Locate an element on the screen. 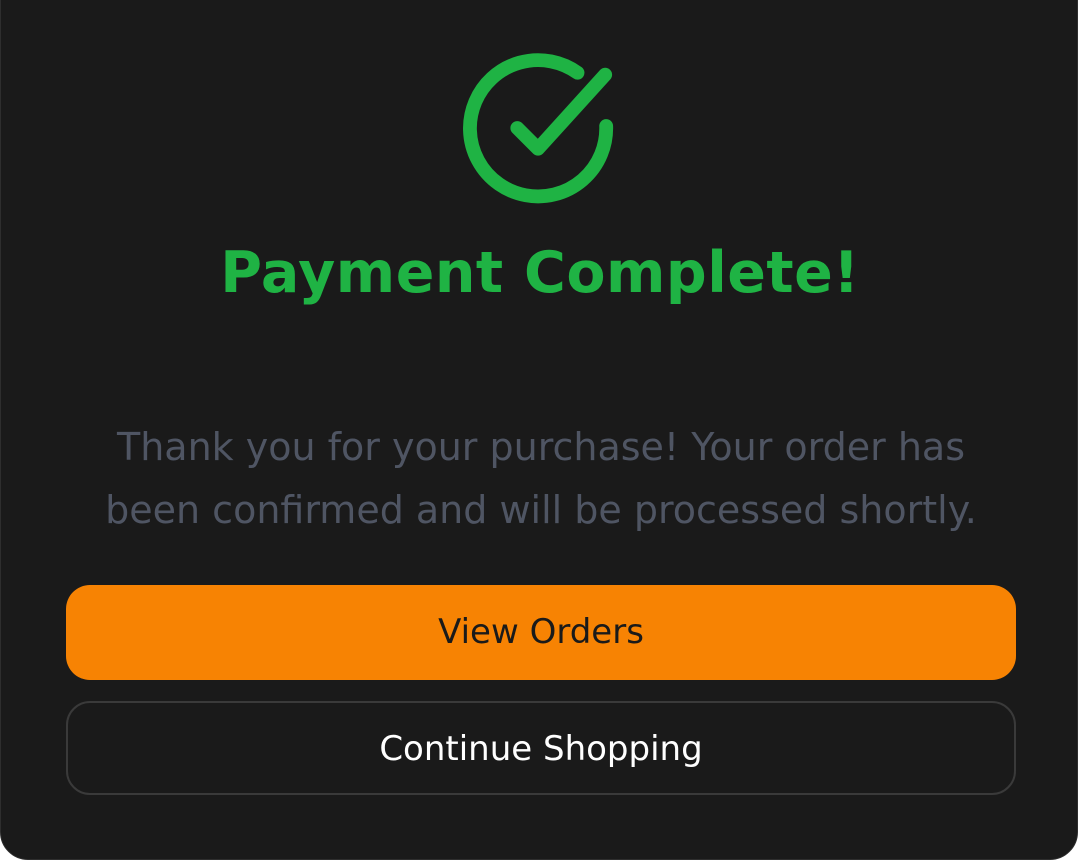 The width and height of the screenshot is (1080, 860). continue-shopping-button: Continue Shopping is located at coordinates (541, 748).